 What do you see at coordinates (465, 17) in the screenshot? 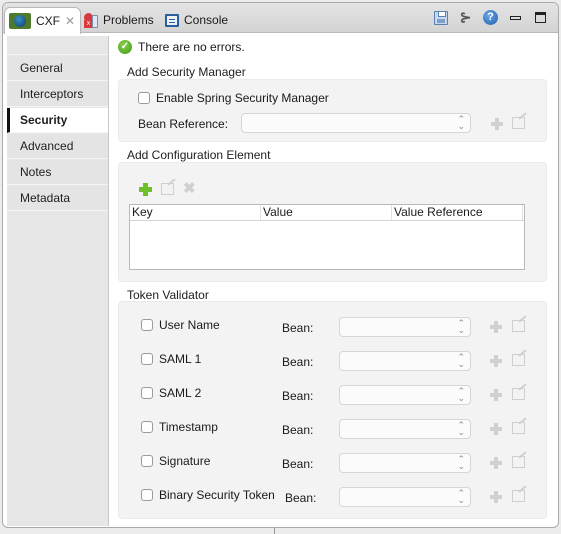
I see `tree-icon: ⊱` at bounding box center [465, 17].